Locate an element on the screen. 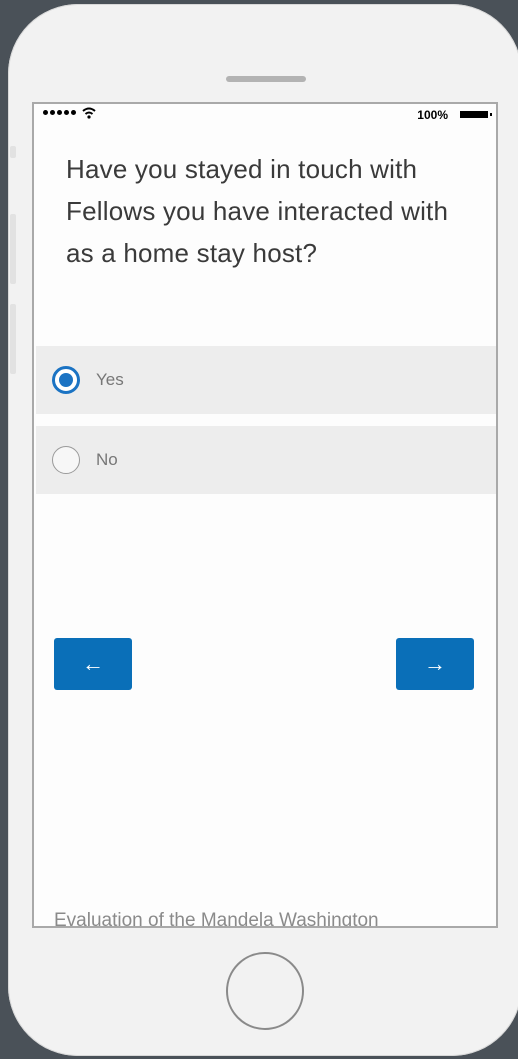  battery-icon is located at coordinates (476, 114).